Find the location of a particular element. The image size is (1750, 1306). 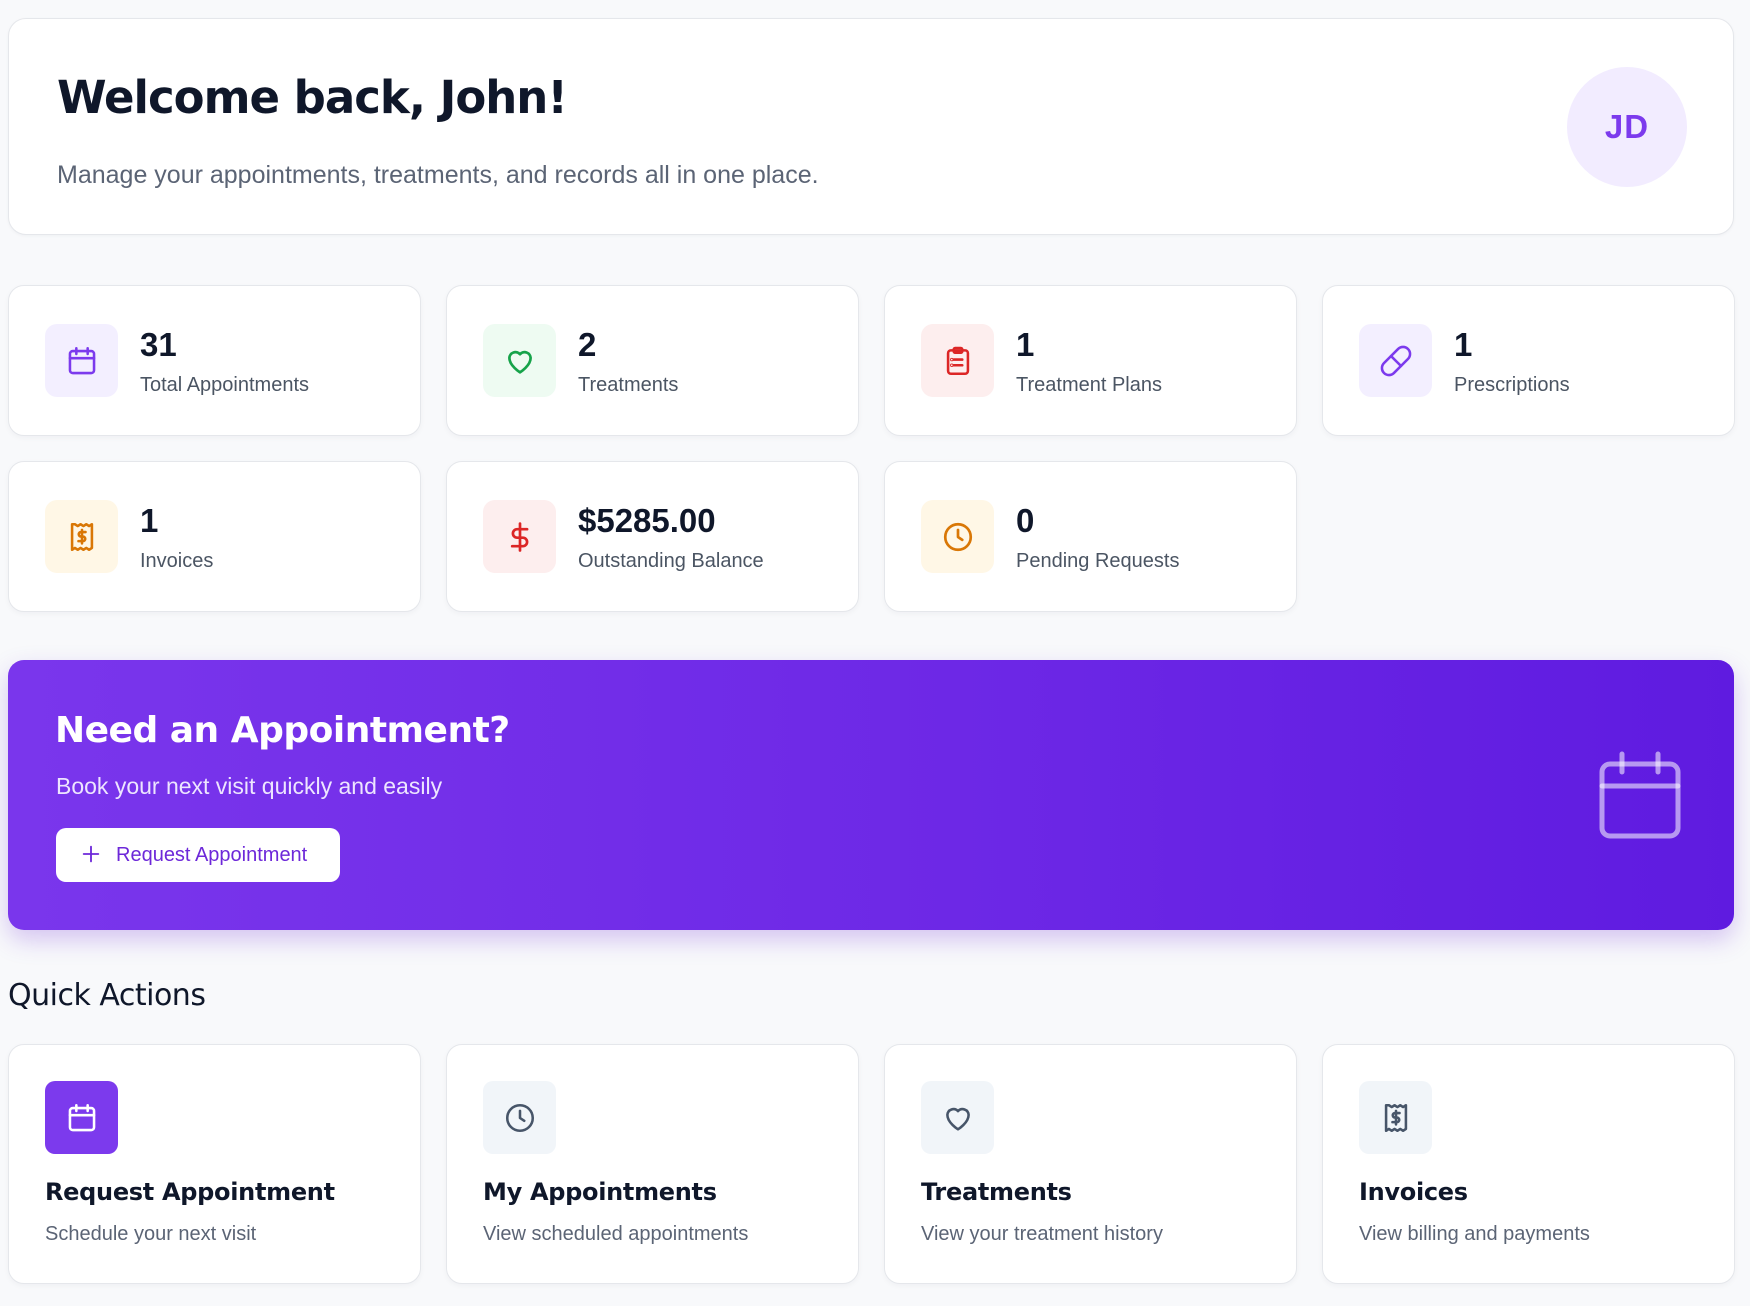

quick-action-title: Invoices is located at coordinates (1413, 1192).